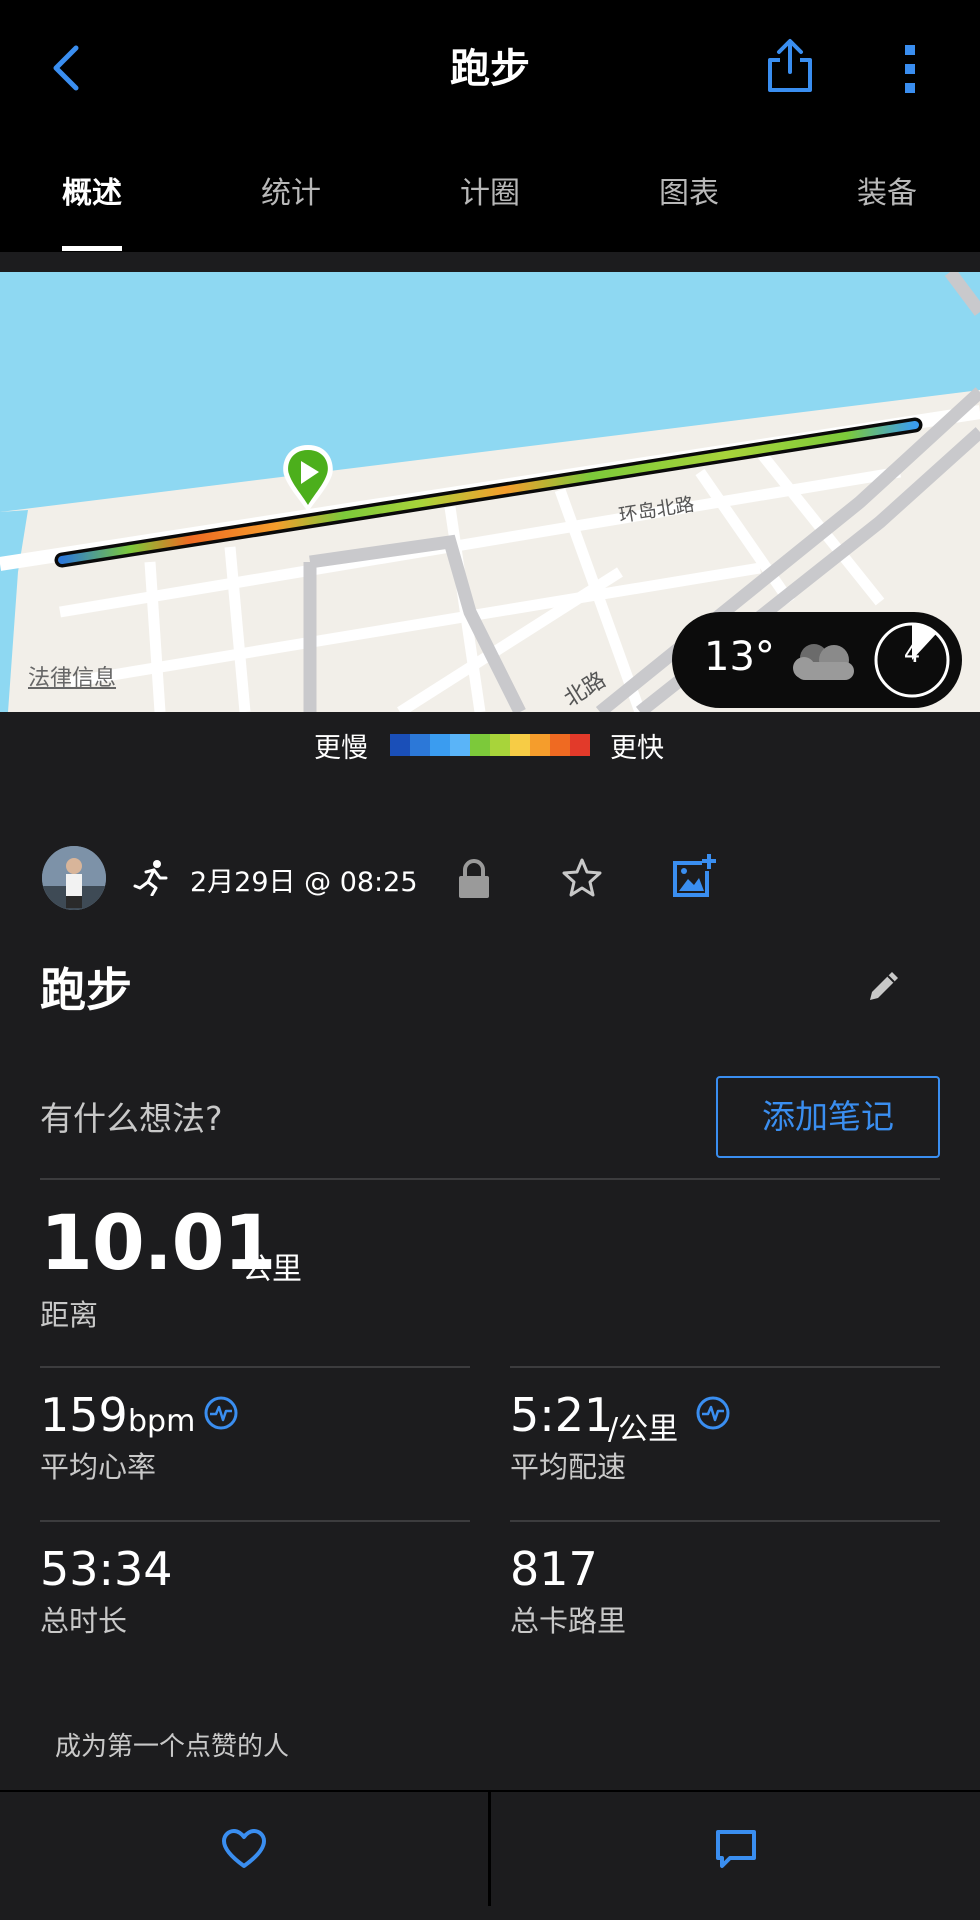 The height and width of the screenshot is (1920, 980). I want to click on legend-slow-label: 更慢, so click(341, 748).